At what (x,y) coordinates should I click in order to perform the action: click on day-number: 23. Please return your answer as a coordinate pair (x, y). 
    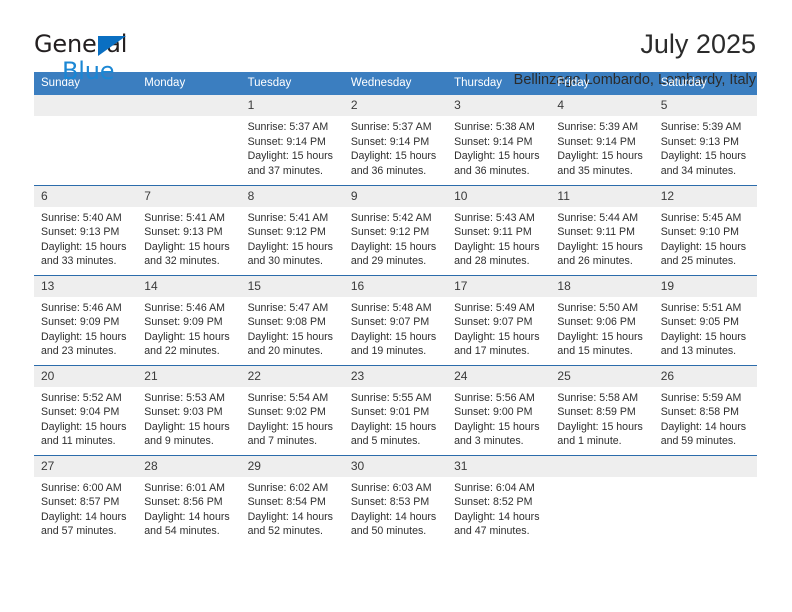
    Looking at the image, I should click on (395, 376).